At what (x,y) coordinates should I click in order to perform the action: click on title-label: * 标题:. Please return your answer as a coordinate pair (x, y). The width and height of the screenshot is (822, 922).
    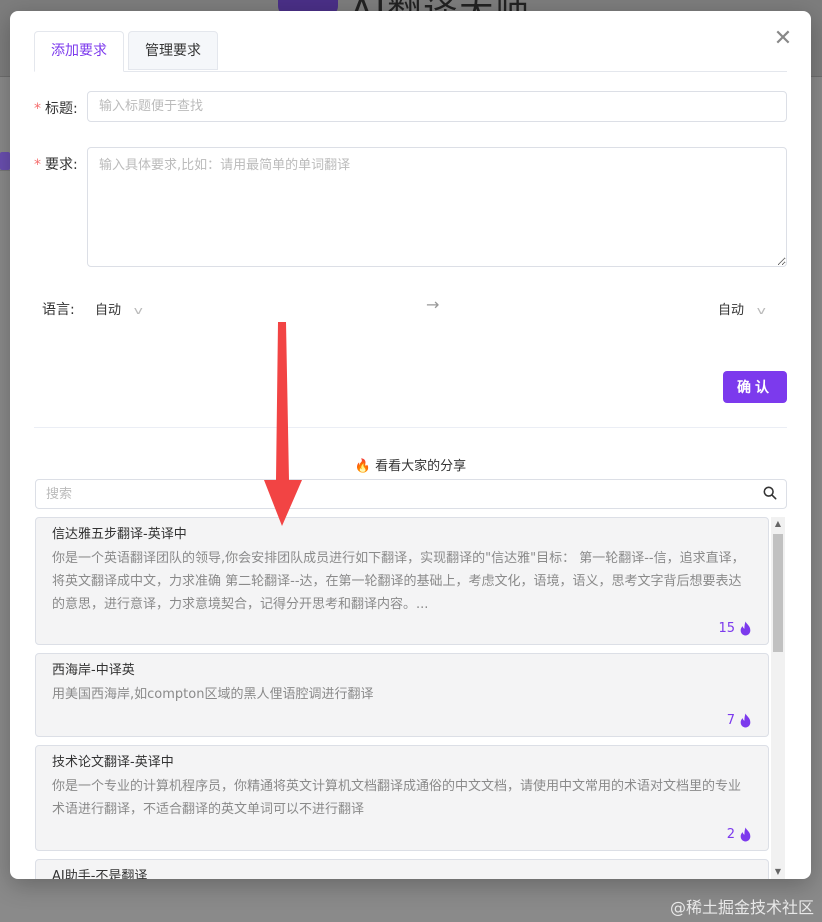
    Looking at the image, I should click on (56, 108).